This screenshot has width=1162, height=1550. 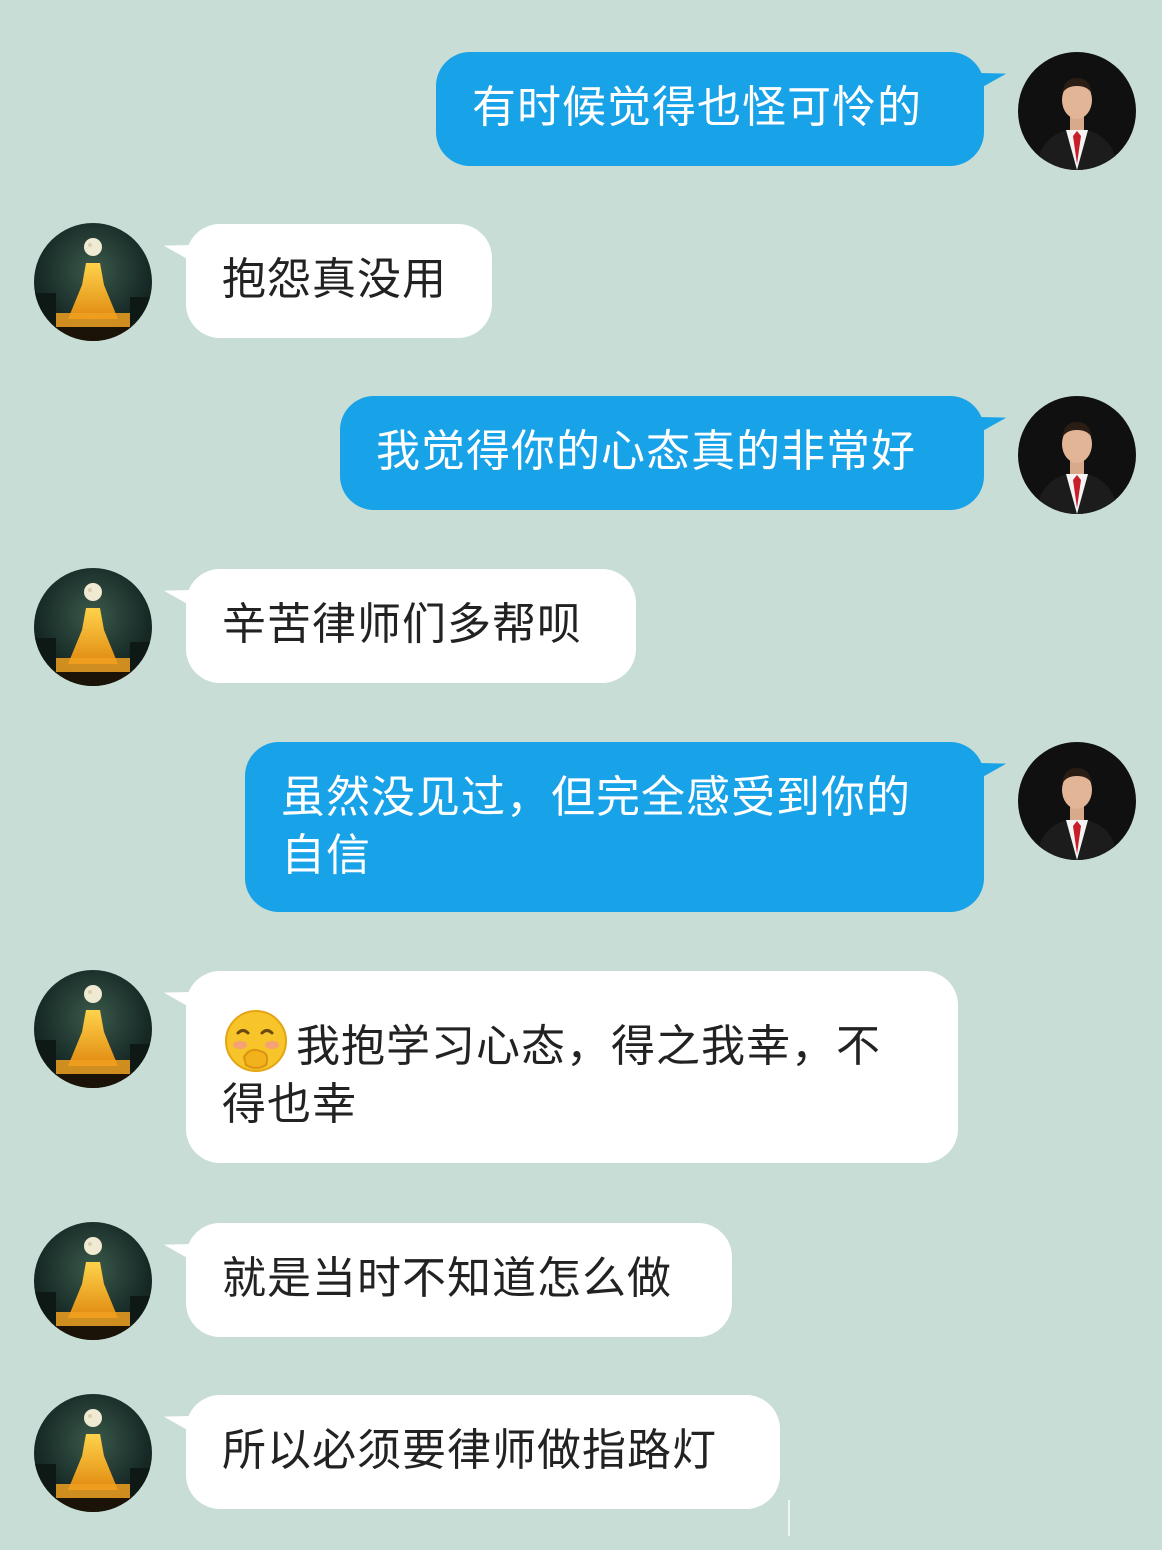 I want to click on message-text: 所以必须要律师做指路灯, so click(x=469, y=1450).